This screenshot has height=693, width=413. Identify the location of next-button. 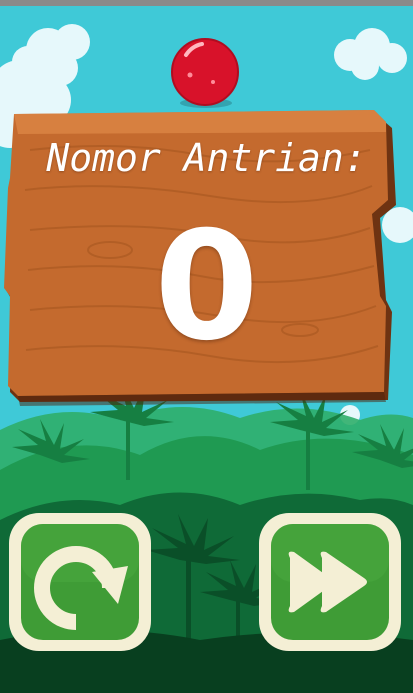
(330, 582).